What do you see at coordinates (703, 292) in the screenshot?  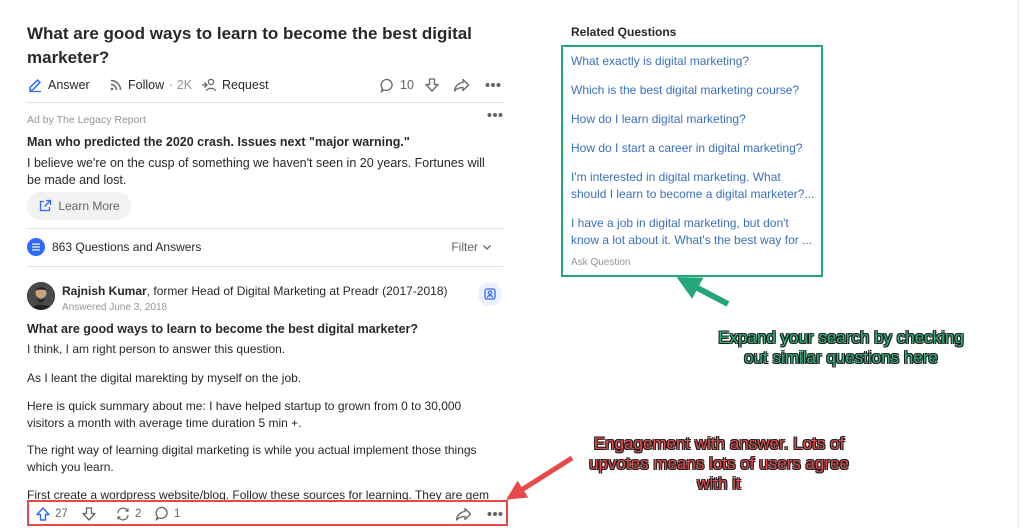 I see `green-arrow` at bounding box center [703, 292].